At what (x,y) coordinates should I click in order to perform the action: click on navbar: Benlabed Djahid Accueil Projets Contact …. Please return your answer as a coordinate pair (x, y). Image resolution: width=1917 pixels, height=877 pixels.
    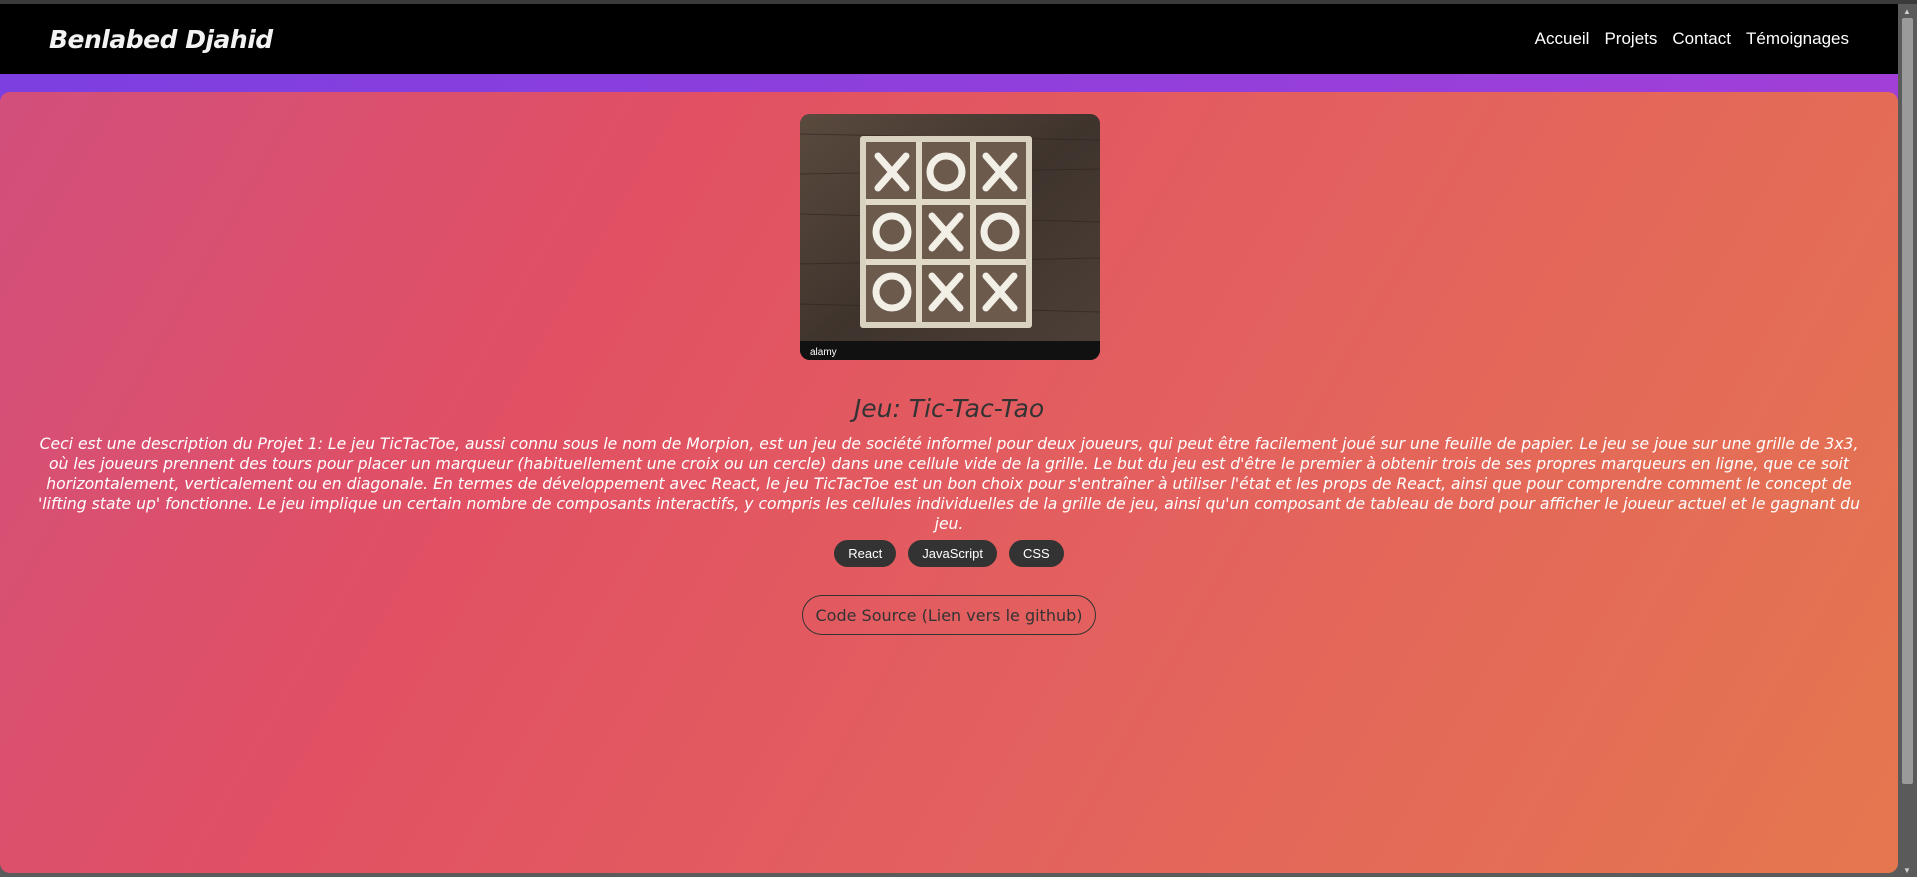
    Looking at the image, I should click on (949, 39).